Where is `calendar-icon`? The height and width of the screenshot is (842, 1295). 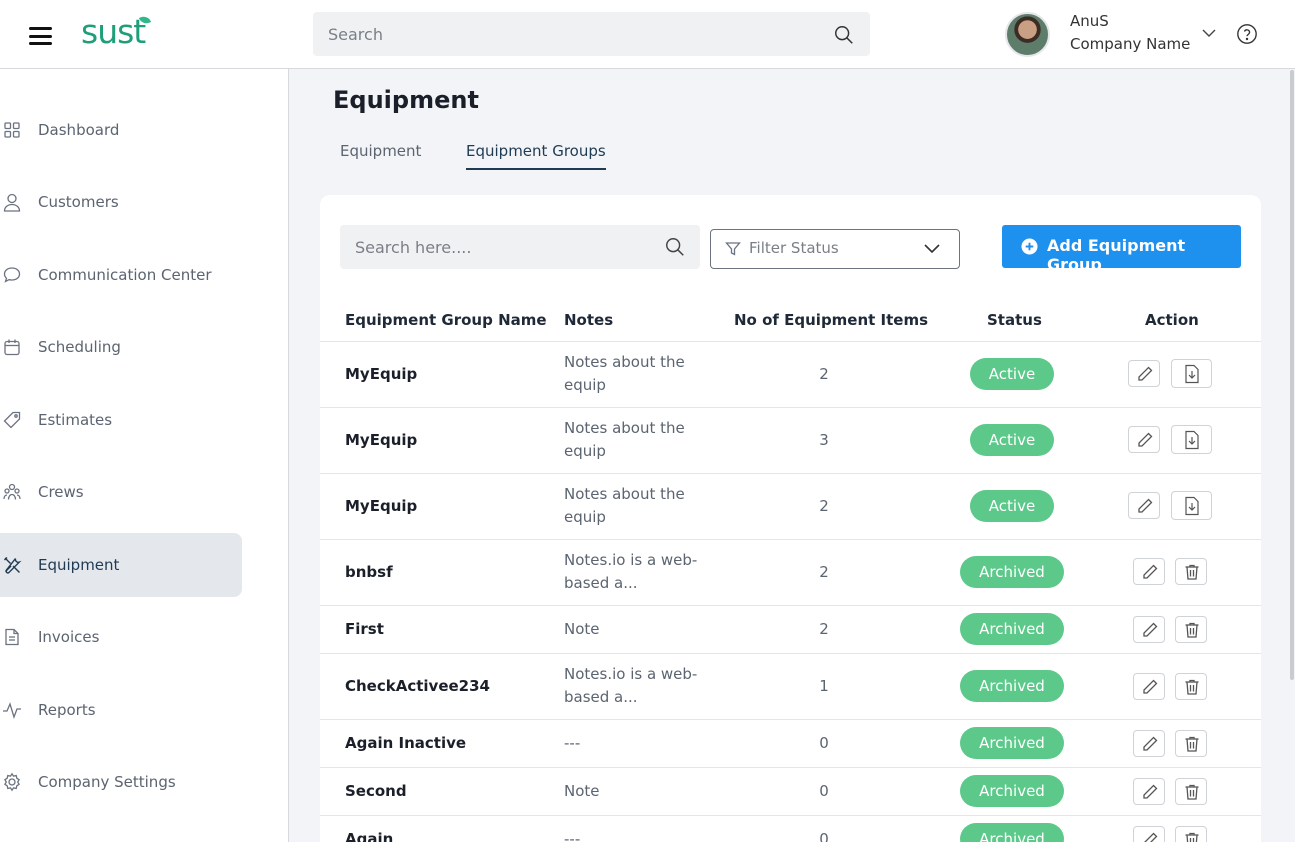 calendar-icon is located at coordinates (12, 347).